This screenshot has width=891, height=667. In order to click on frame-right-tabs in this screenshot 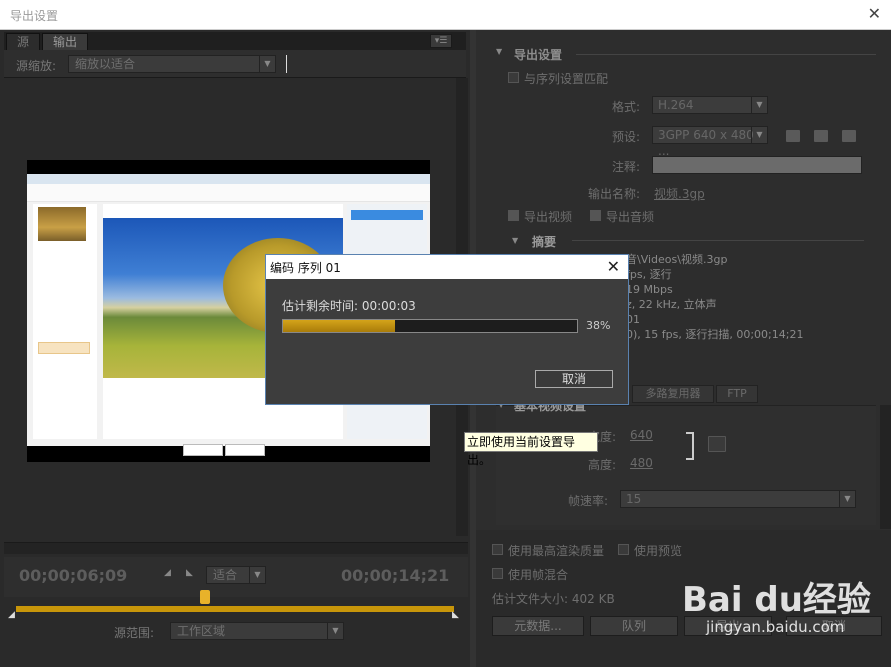, I will do `click(387, 215)`.